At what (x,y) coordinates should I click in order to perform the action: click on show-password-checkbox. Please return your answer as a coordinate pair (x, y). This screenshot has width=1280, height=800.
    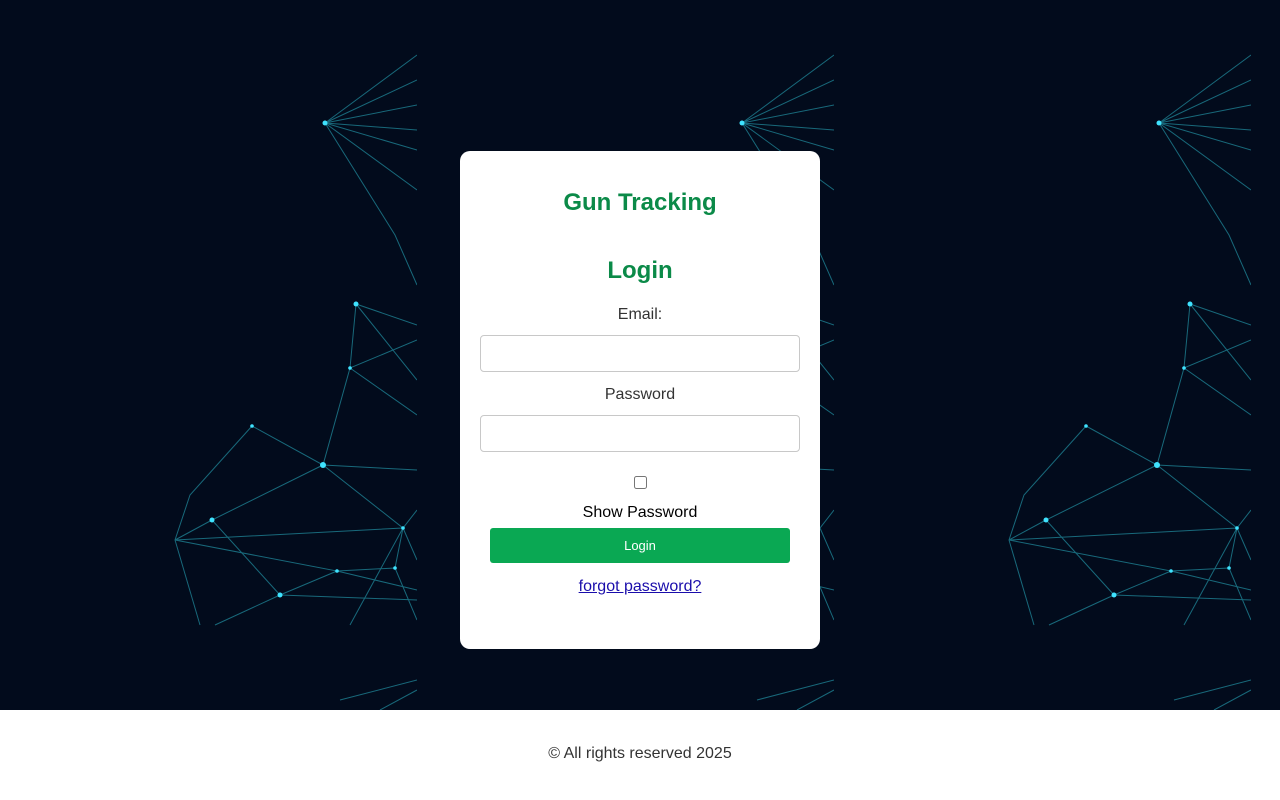
    Looking at the image, I should click on (640, 482).